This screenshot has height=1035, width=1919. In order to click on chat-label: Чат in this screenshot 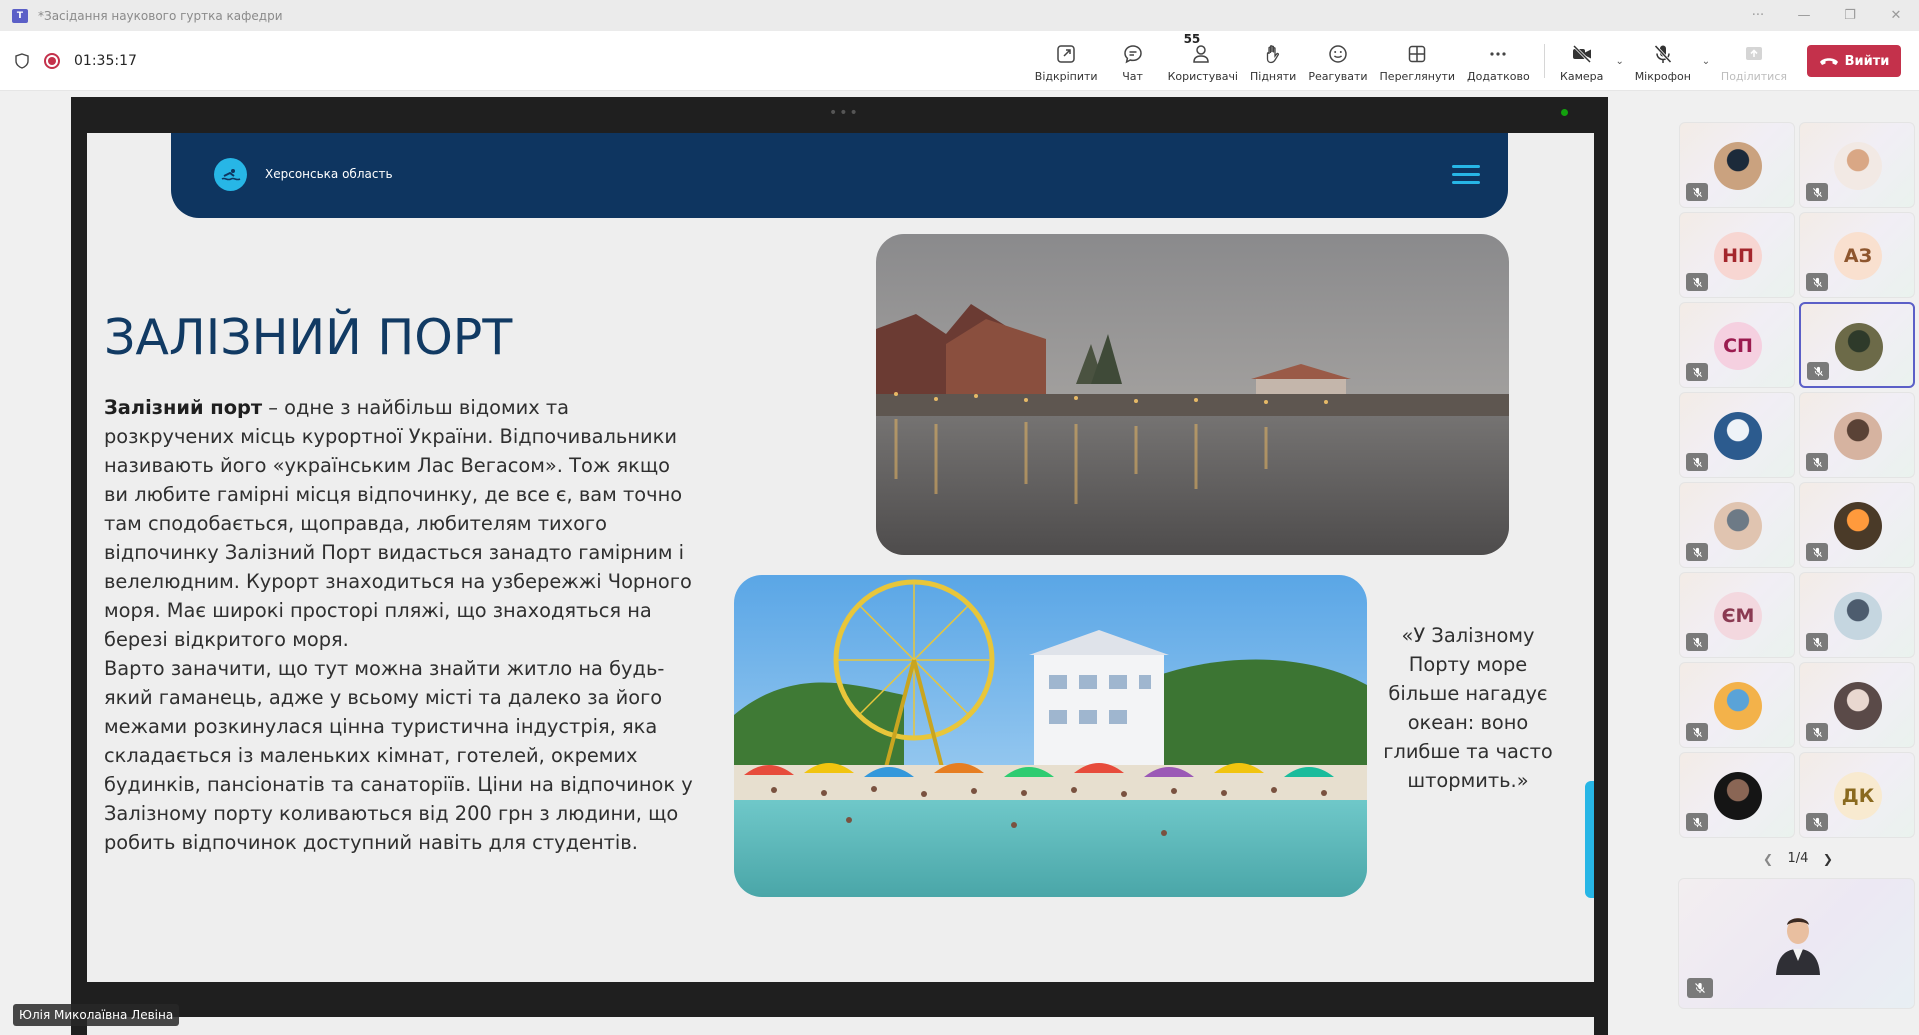, I will do `click(1132, 76)`.